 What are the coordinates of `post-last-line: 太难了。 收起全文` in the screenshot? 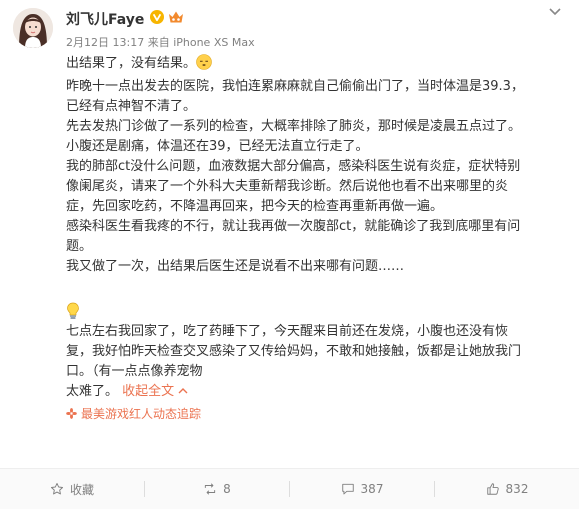 It's located at (316, 392).